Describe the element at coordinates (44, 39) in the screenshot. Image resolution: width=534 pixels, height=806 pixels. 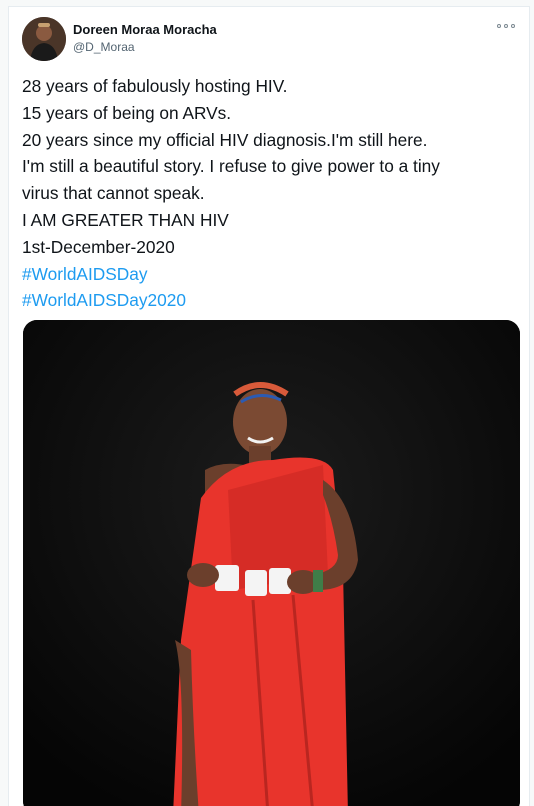
I see `author-avatar` at that location.